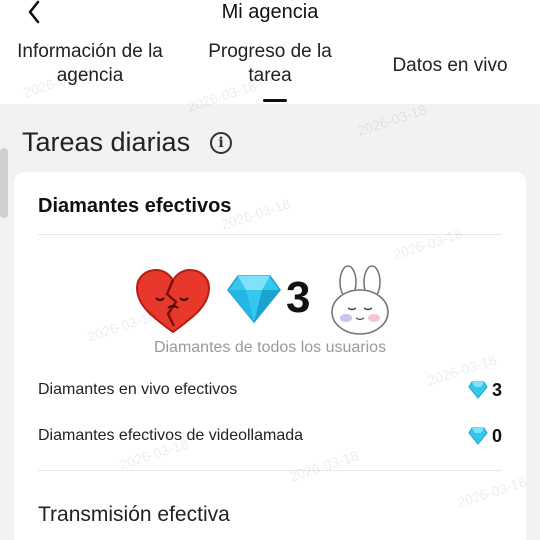  What do you see at coordinates (90, 51) in the screenshot?
I see `tab-label-line: Información de la` at bounding box center [90, 51].